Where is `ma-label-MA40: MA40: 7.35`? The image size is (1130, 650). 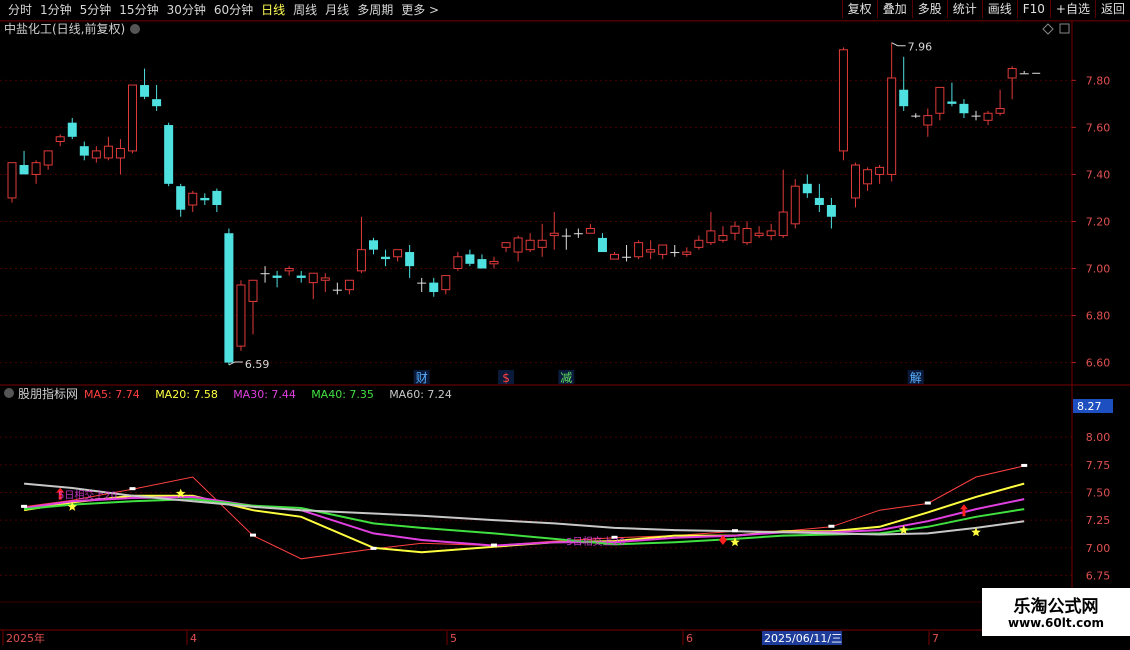
ma-label-MA40: MA40: 7.35 is located at coordinates (342, 394).